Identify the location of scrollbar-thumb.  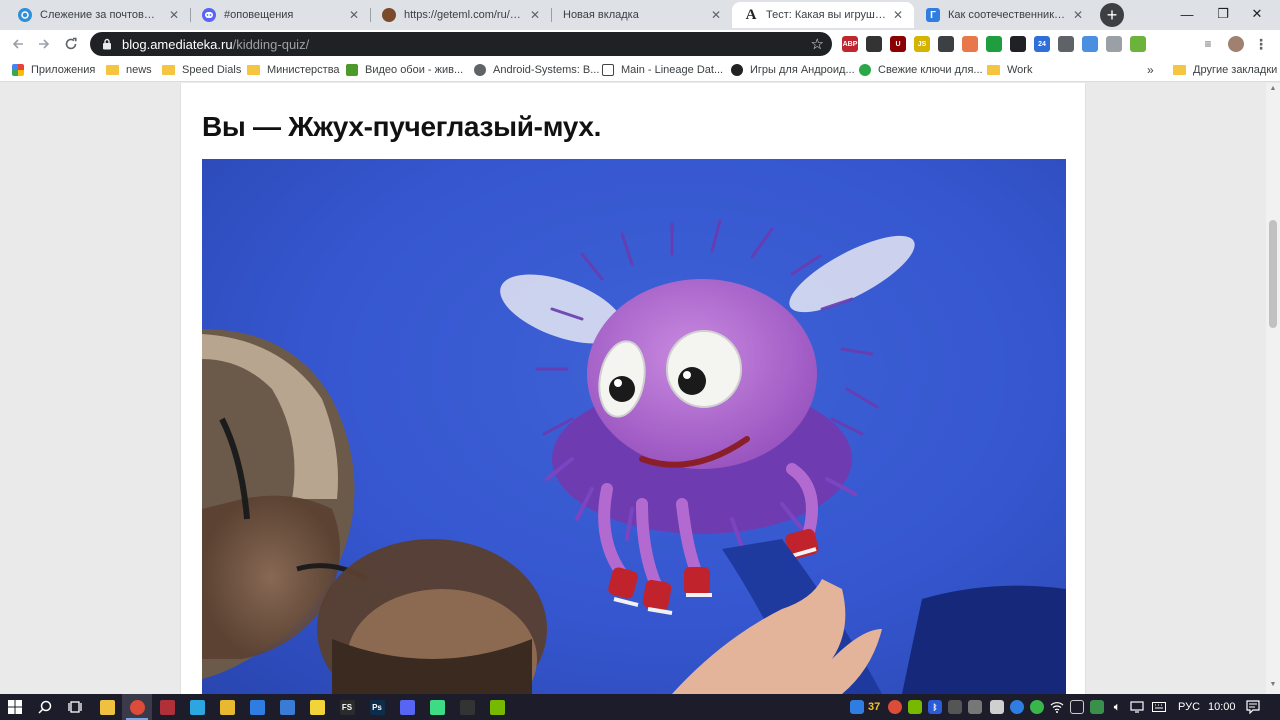
(1273, 274).